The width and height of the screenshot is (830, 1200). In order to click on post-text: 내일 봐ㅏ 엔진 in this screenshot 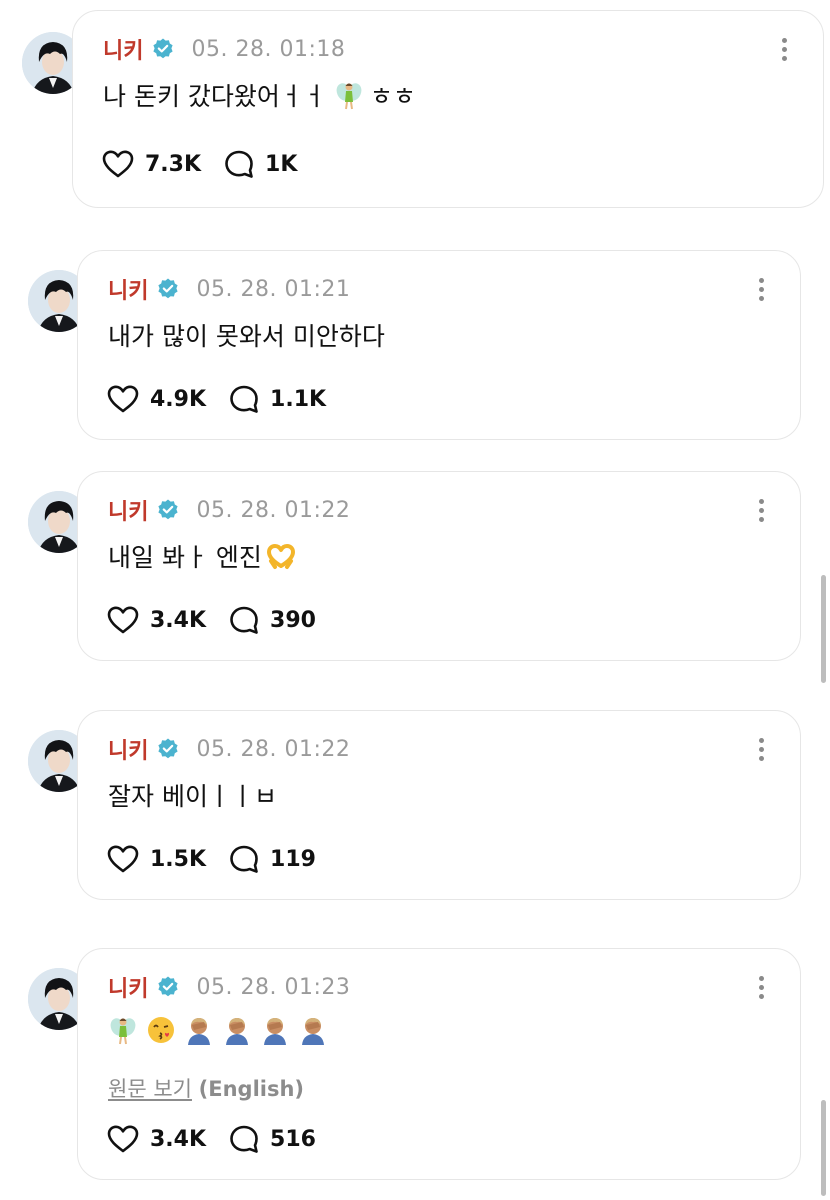, I will do `click(203, 556)`.